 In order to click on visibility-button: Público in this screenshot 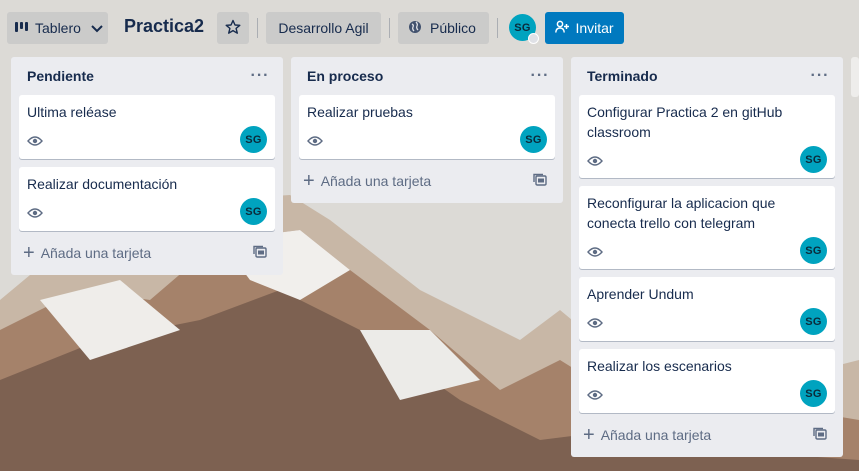, I will do `click(443, 28)`.